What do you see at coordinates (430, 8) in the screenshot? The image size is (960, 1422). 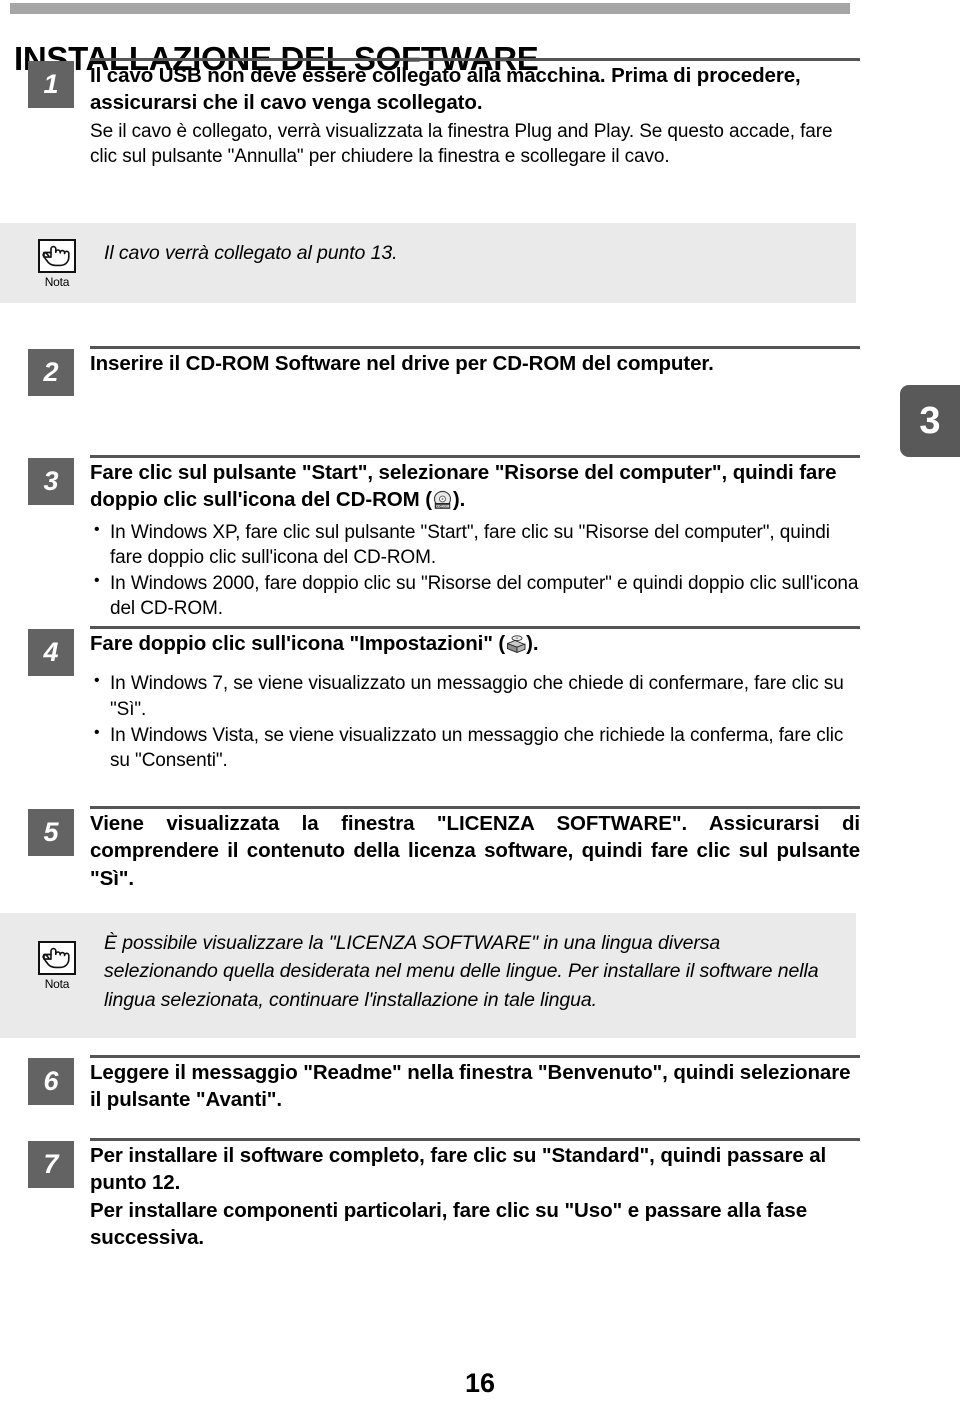 I see `header-decorative-bar` at bounding box center [430, 8].